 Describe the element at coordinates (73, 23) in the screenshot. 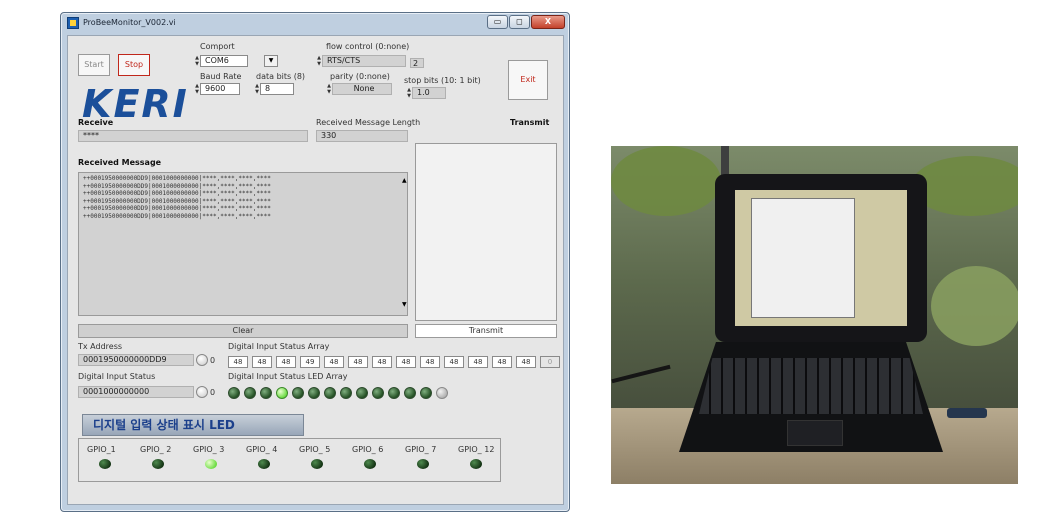

I see `labview-app-icon` at that location.